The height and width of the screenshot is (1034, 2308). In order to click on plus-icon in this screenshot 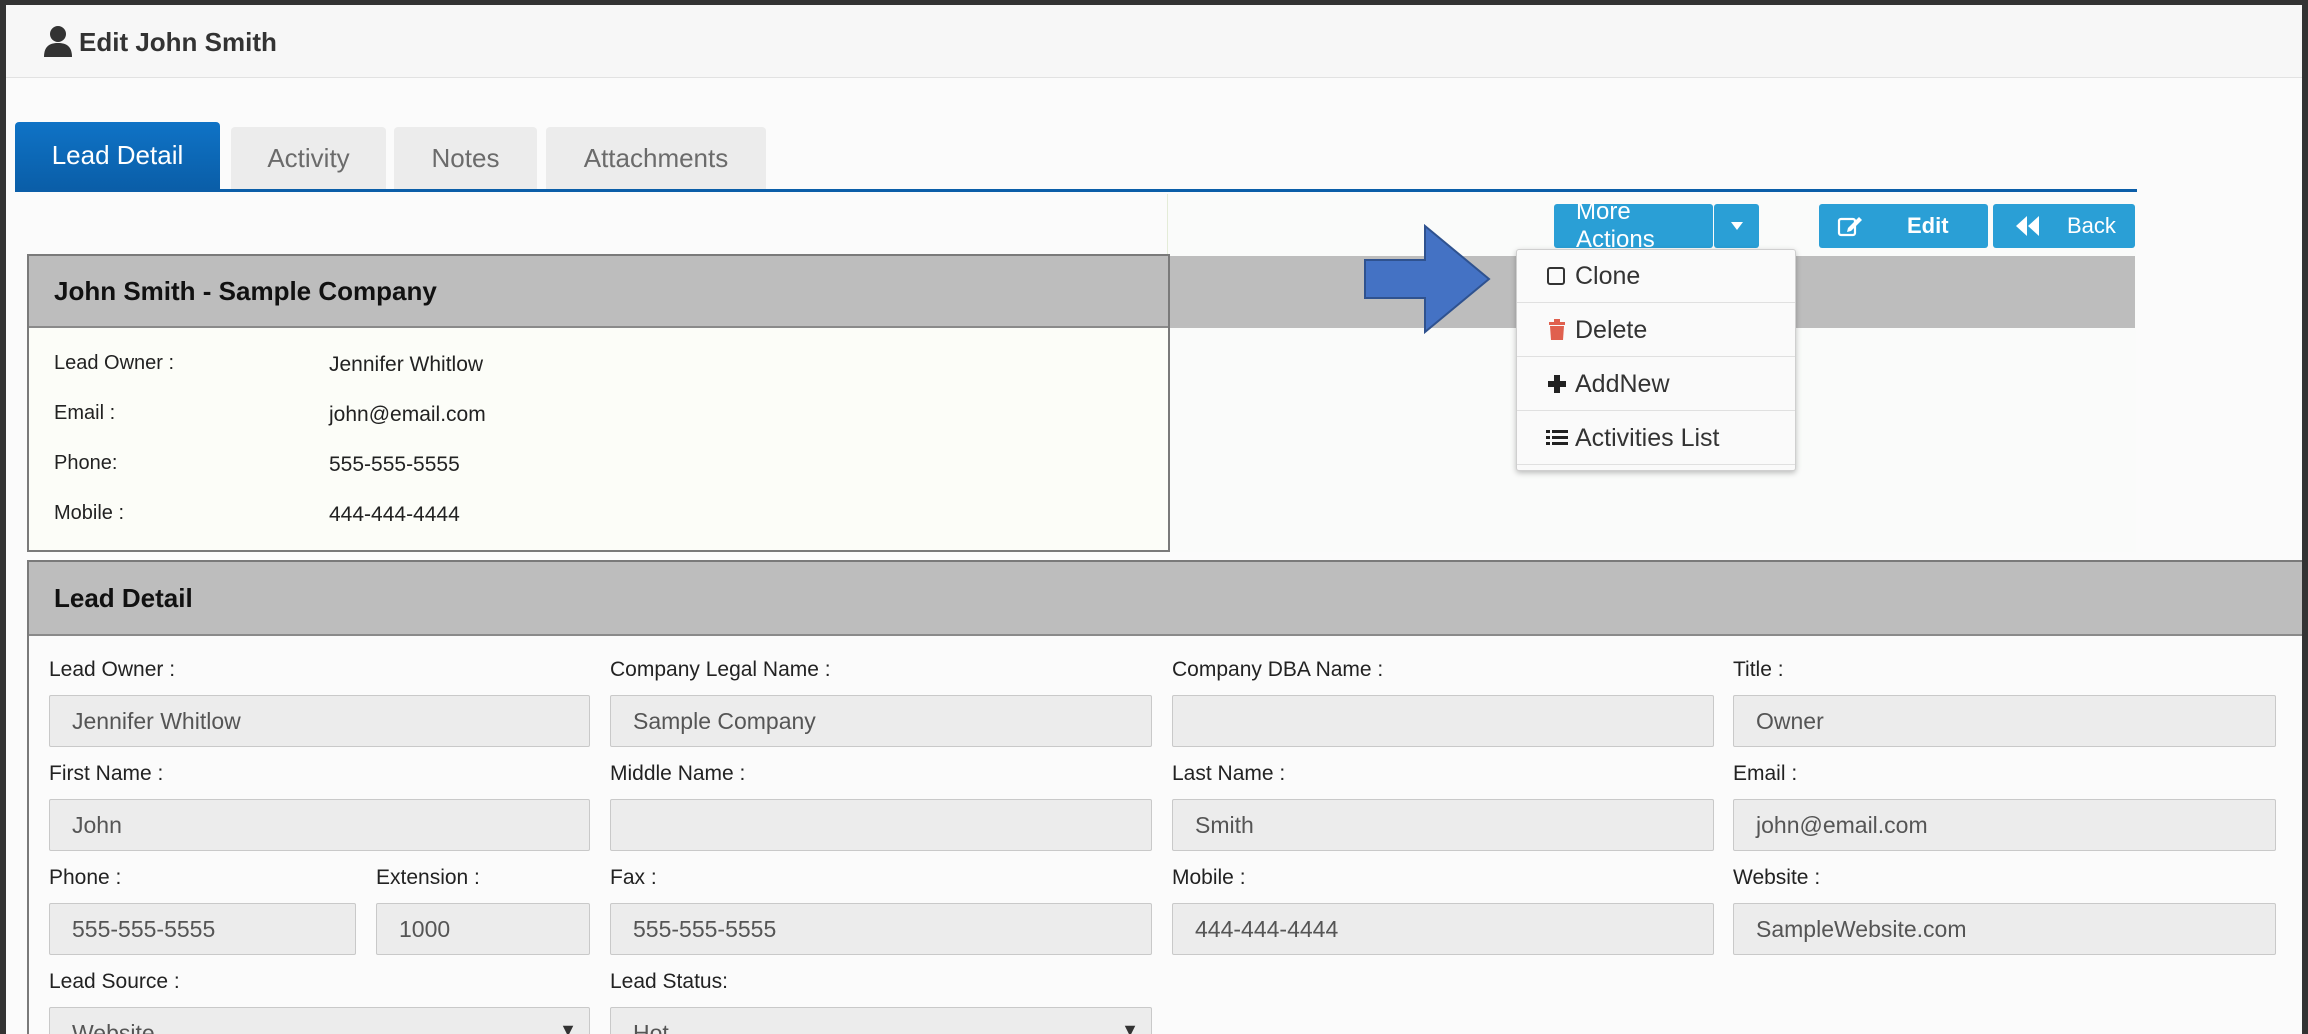, I will do `click(1557, 384)`.